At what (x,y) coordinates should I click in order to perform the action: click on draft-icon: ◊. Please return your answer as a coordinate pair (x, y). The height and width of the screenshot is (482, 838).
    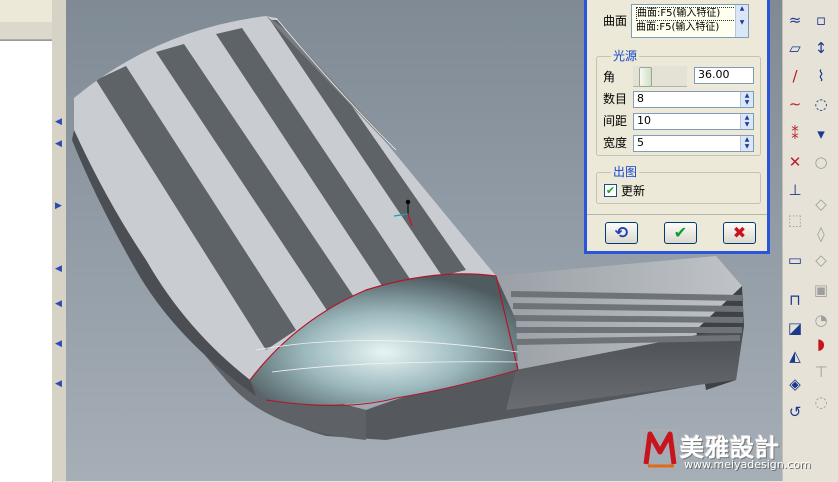
    Looking at the image, I should click on (821, 234).